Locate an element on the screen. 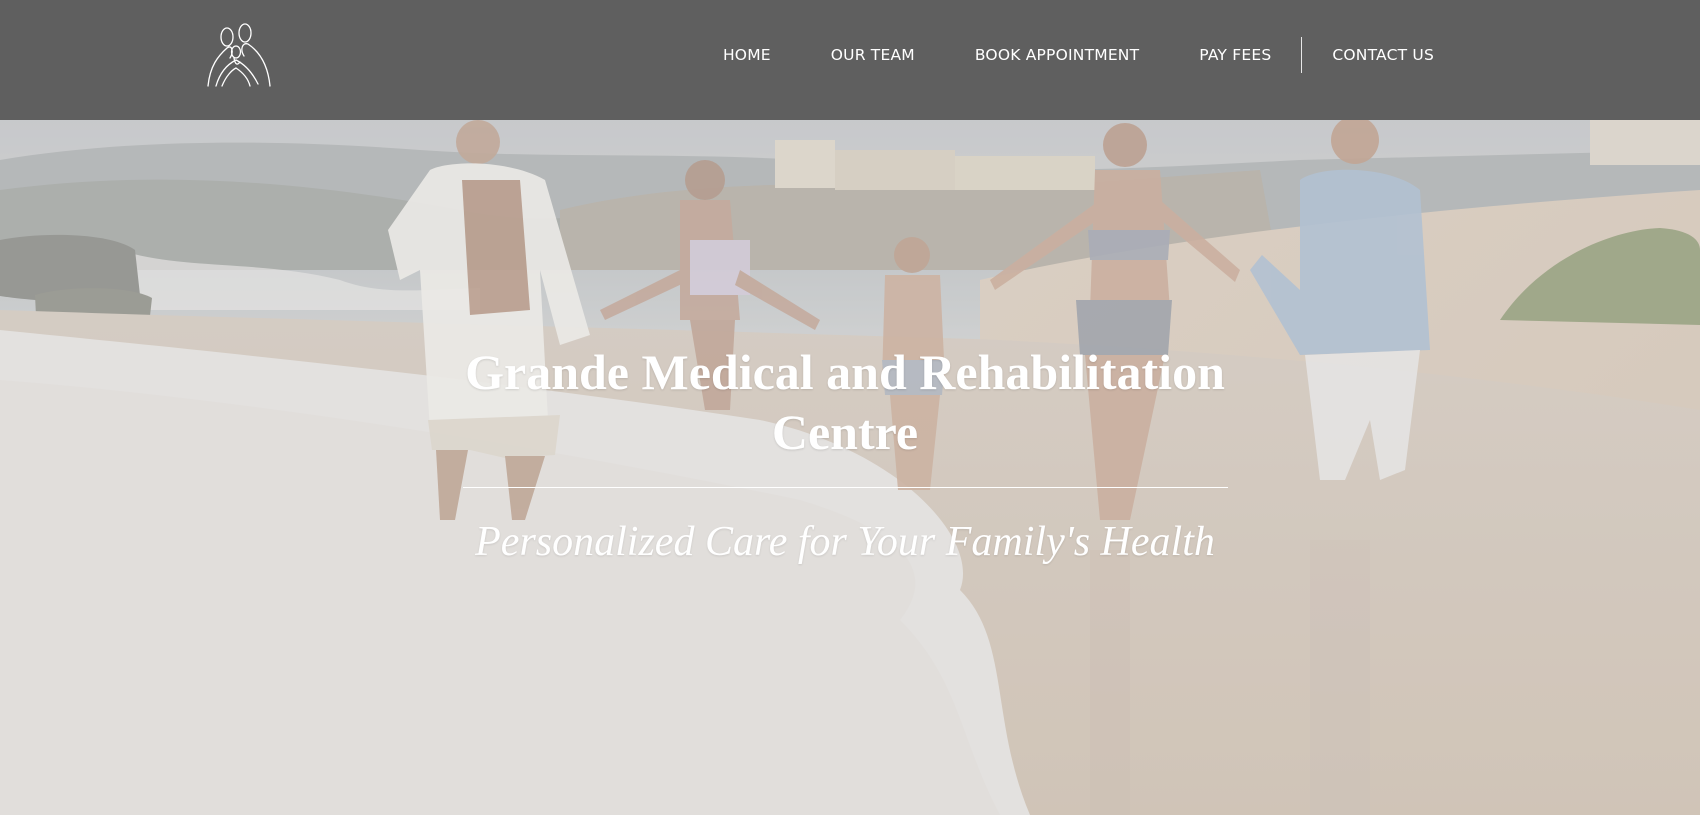 Image resolution: width=1700 pixels, height=815 pixels. nav-pay-fees: PAY FEES is located at coordinates (1235, 55).